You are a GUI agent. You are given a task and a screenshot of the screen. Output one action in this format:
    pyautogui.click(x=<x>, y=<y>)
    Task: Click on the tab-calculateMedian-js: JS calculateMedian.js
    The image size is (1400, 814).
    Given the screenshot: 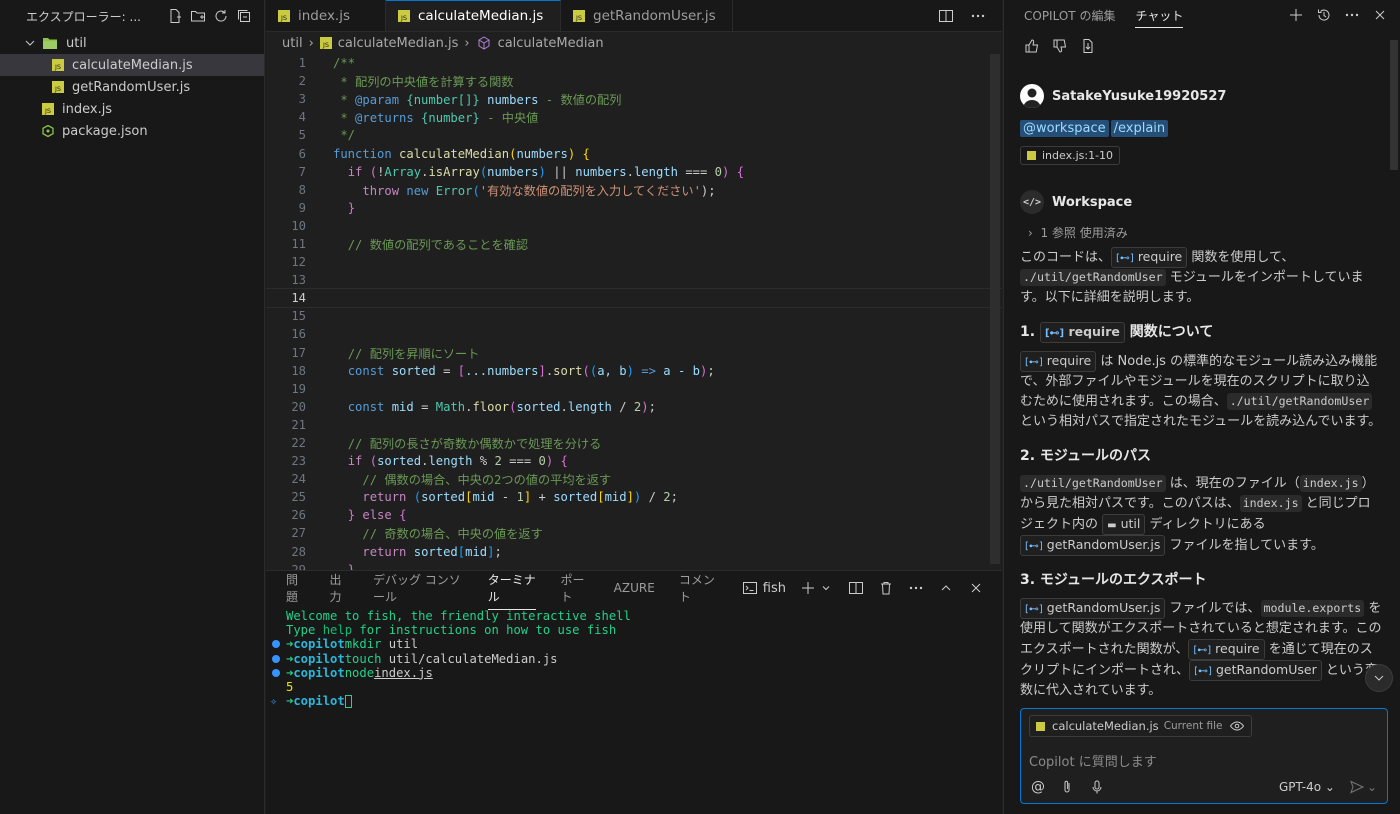 What is the action you would take?
    pyautogui.click(x=473, y=15)
    